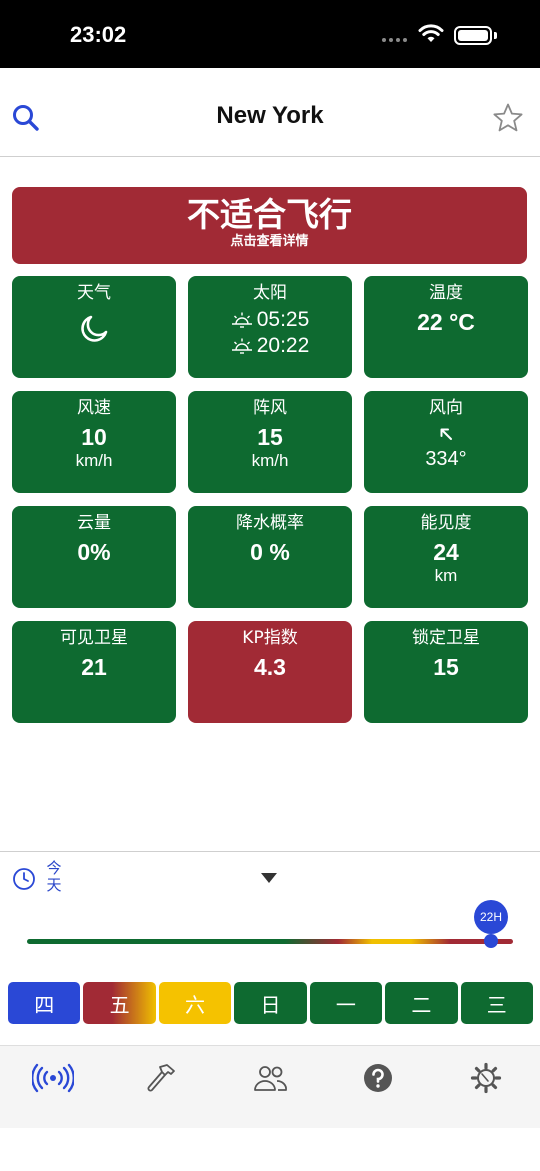 The image size is (540, 1171). I want to click on settings-gear-icon, so click(486, 1078).